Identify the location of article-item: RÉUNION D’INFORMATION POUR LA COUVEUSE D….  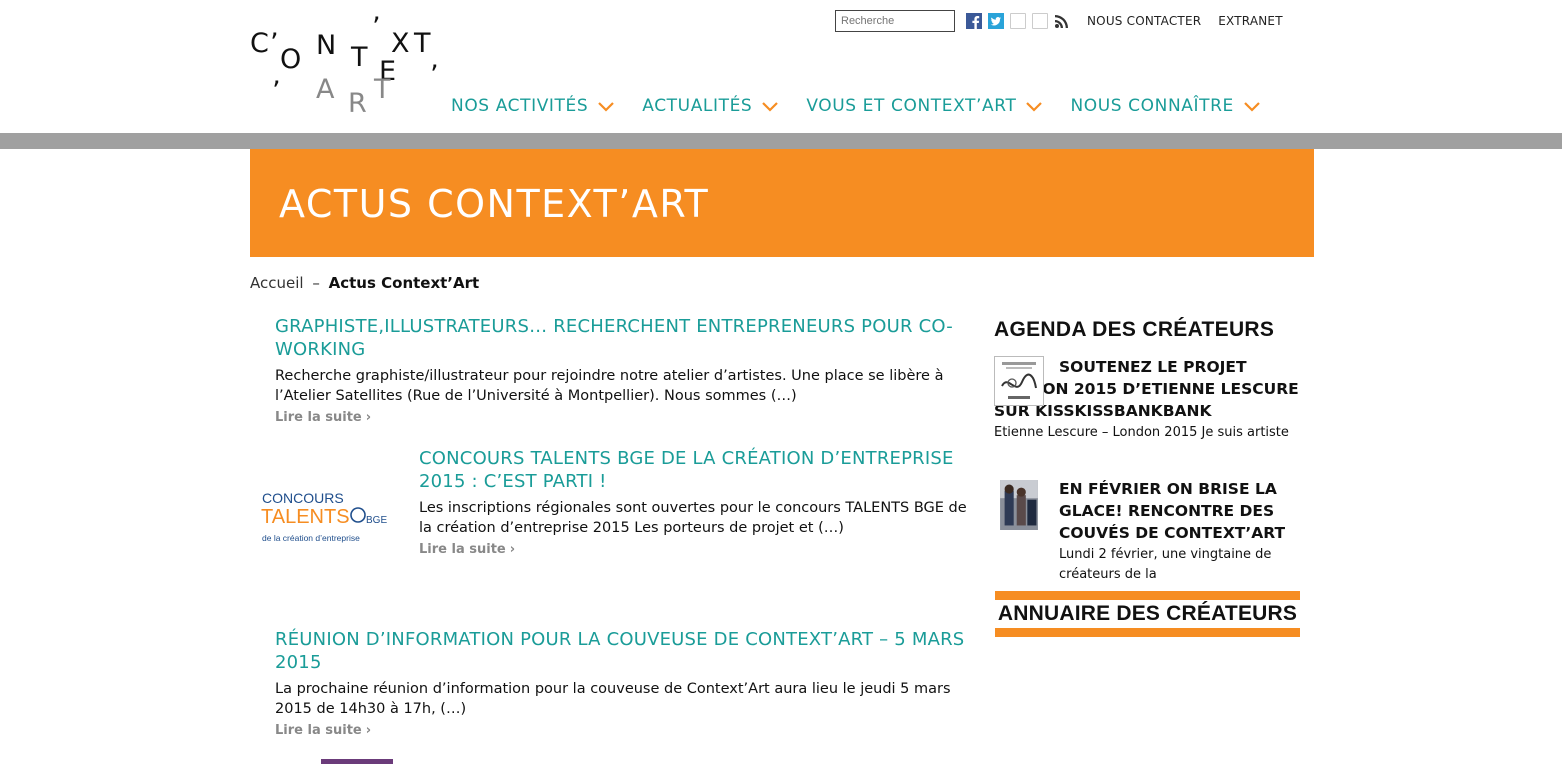
(625, 683).